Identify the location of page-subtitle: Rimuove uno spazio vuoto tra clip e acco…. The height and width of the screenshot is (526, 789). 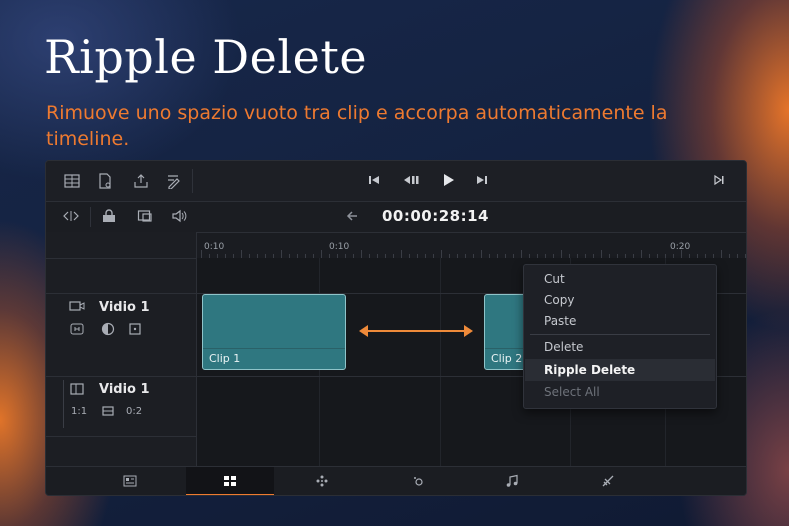
(357, 126).